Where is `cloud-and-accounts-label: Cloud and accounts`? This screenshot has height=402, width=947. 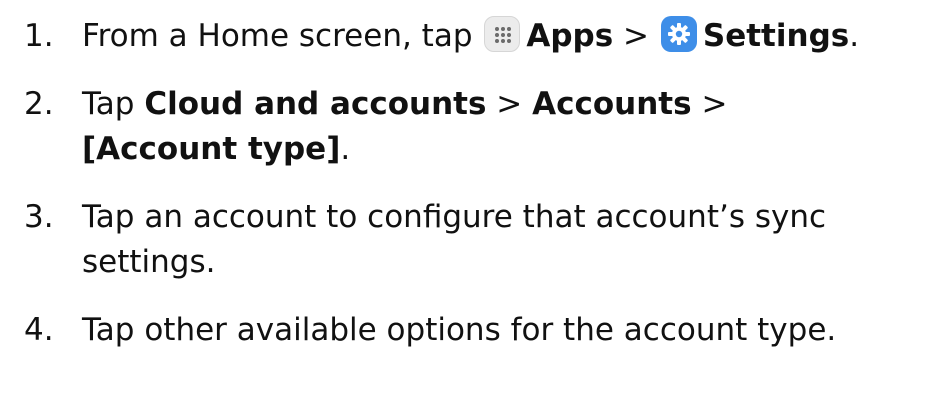
cloud-and-accounts-label: Cloud and accounts is located at coordinates (315, 104).